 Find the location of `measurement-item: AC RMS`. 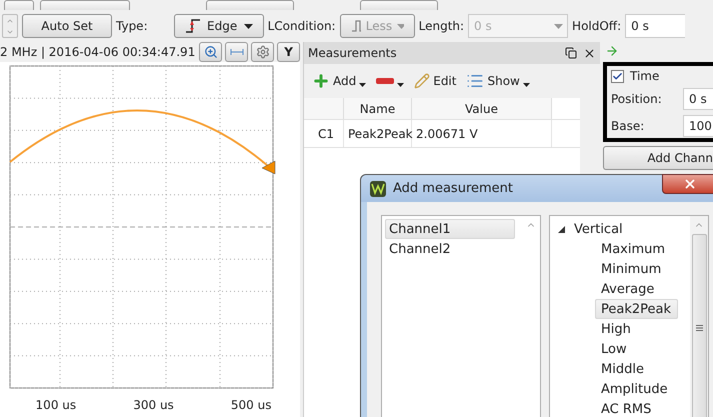

measurement-item: AC RMS is located at coordinates (626, 408).